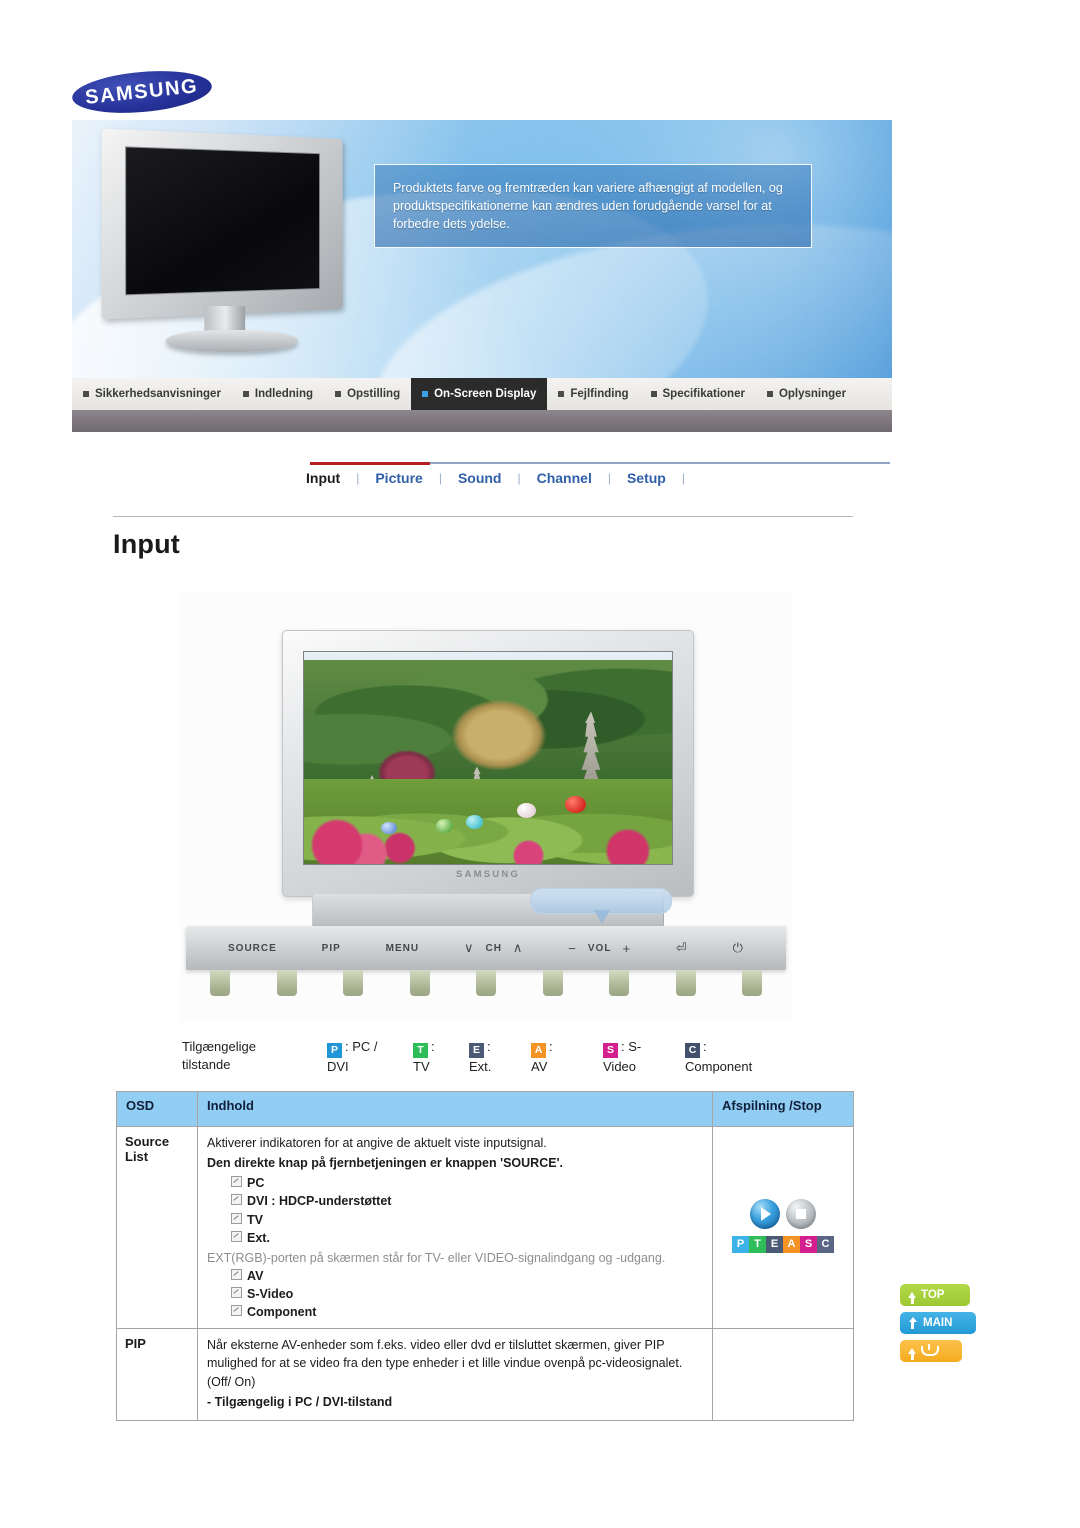 The width and height of the screenshot is (1080, 1528). I want to click on enter-icon: ⏎, so click(682, 948).